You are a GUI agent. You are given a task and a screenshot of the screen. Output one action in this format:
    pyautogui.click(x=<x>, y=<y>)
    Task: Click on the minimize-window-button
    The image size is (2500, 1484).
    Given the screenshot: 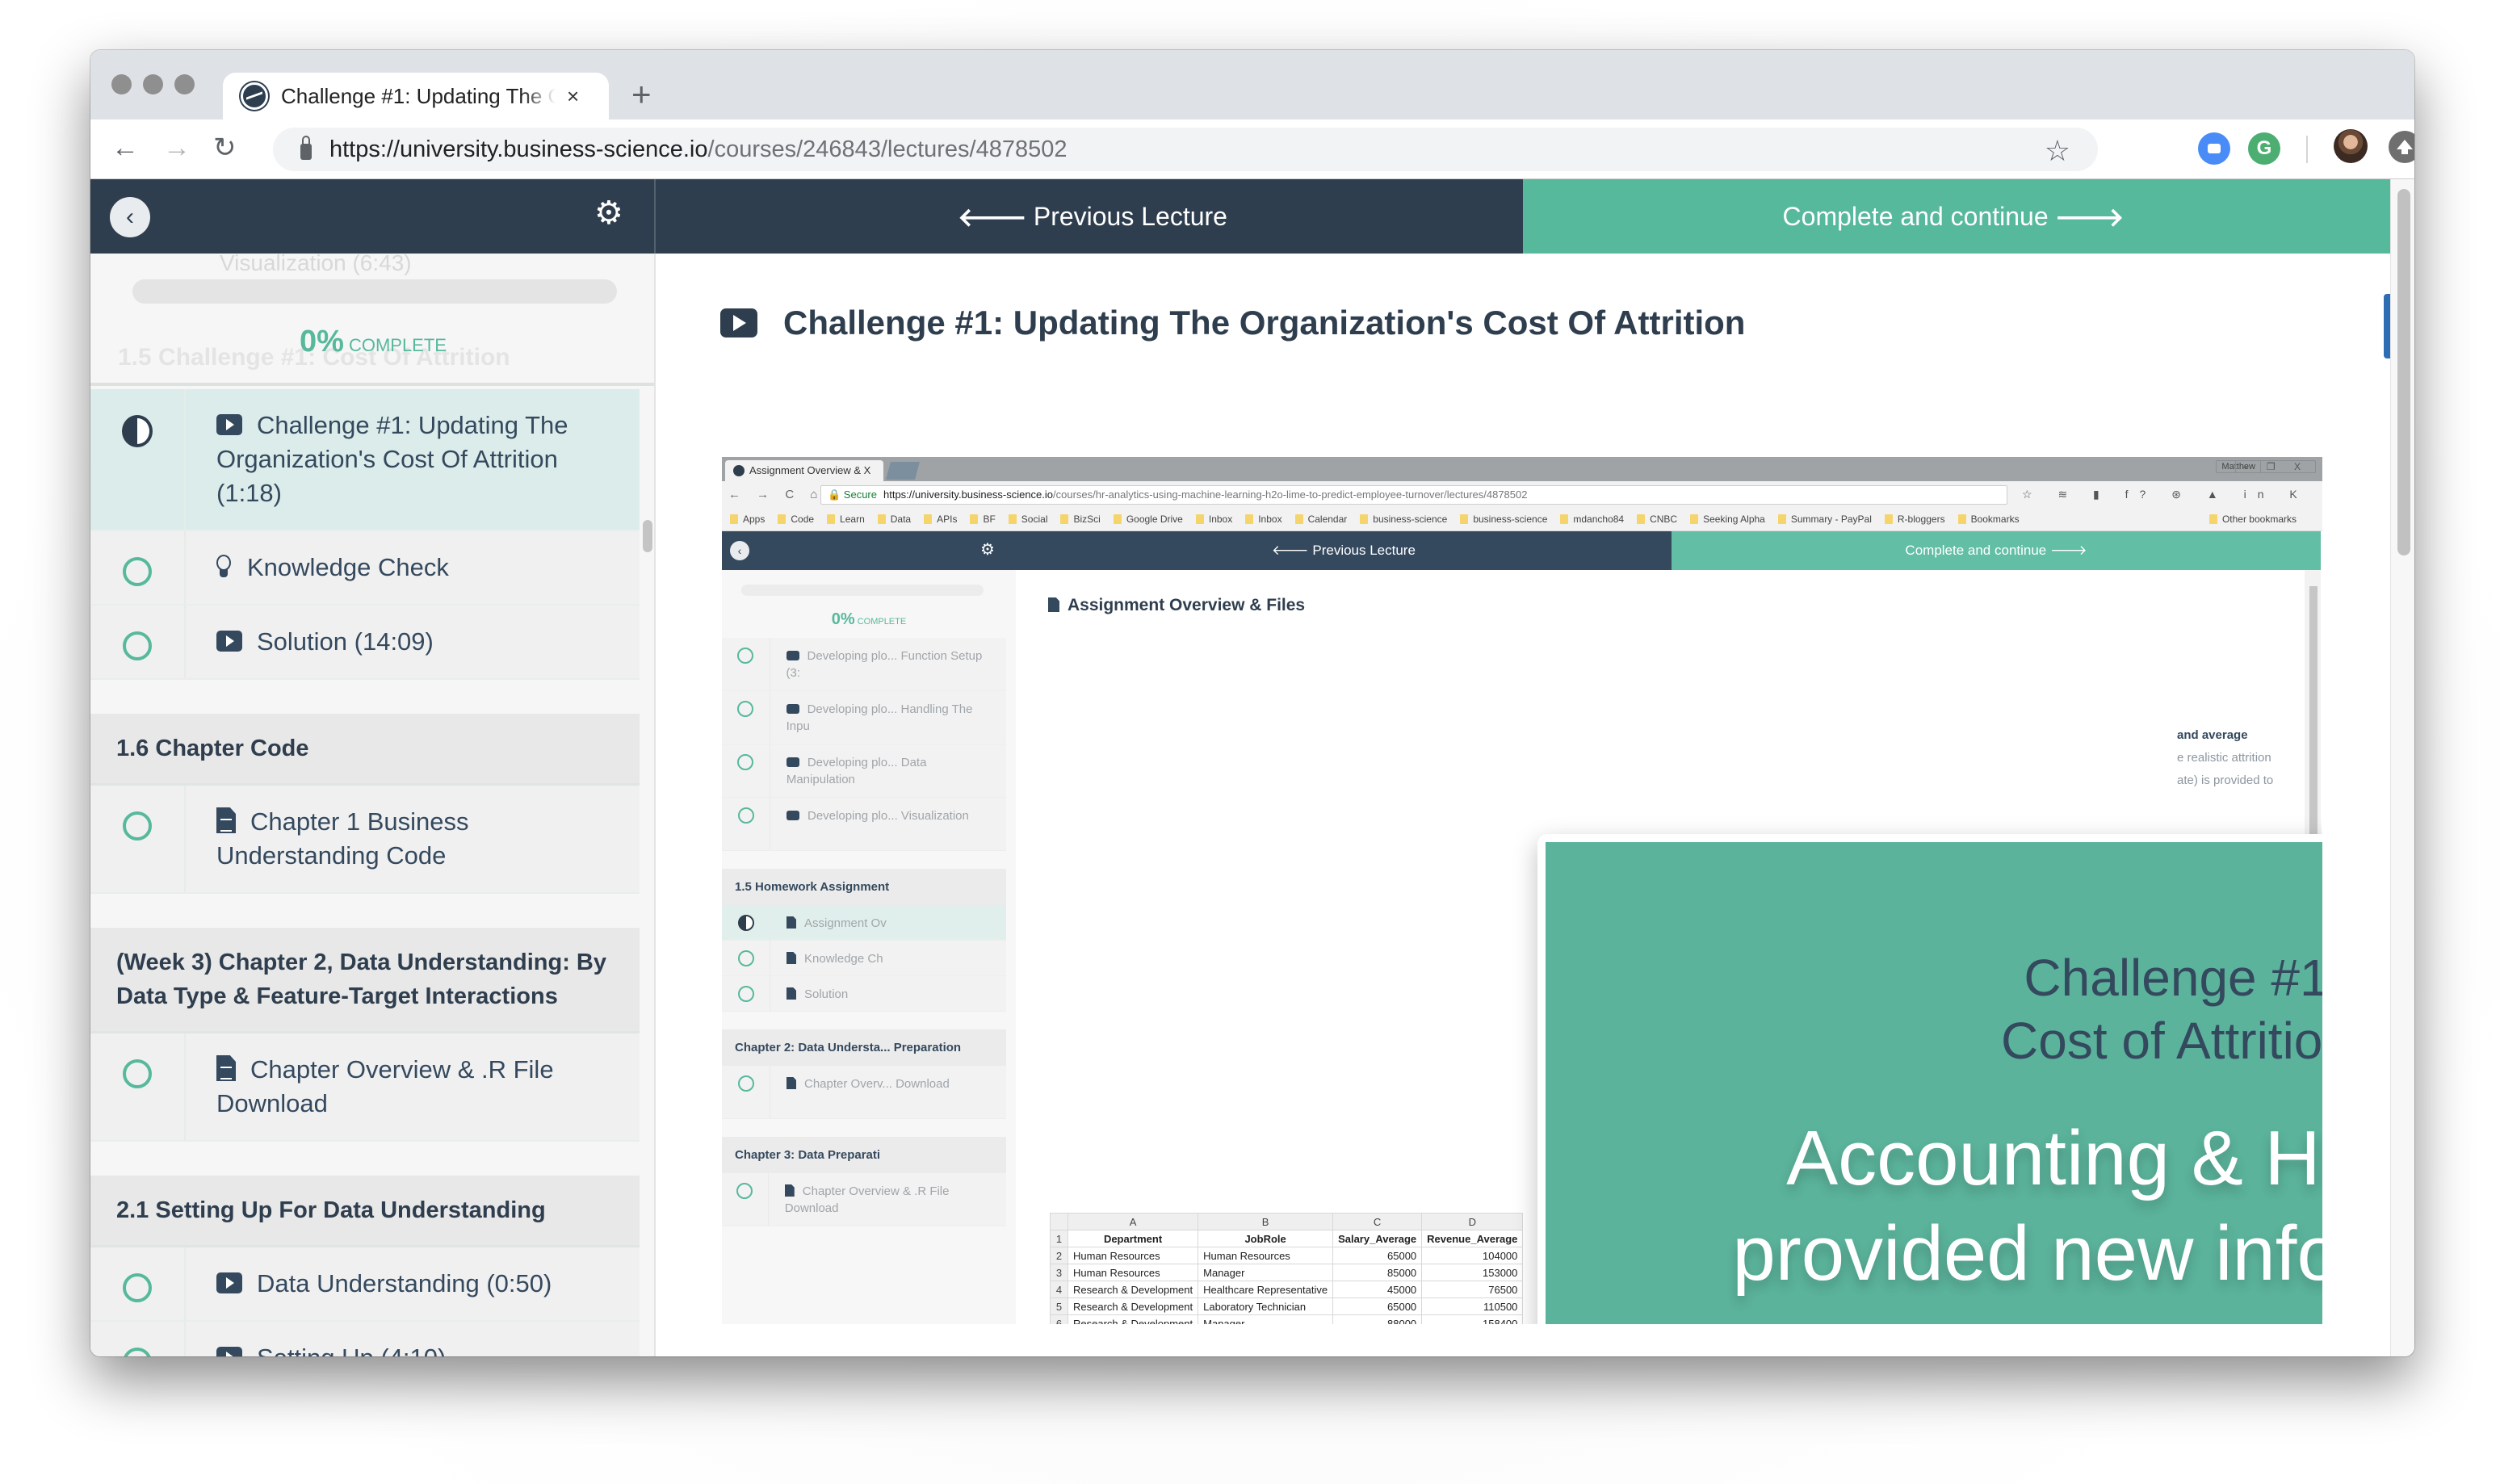 What is the action you would take?
    pyautogui.click(x=153, y=84)
    